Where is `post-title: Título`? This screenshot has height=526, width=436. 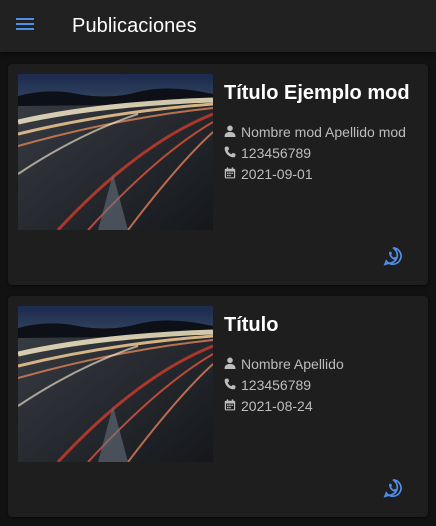 post-title: Título is located at coordinates (251, 325).